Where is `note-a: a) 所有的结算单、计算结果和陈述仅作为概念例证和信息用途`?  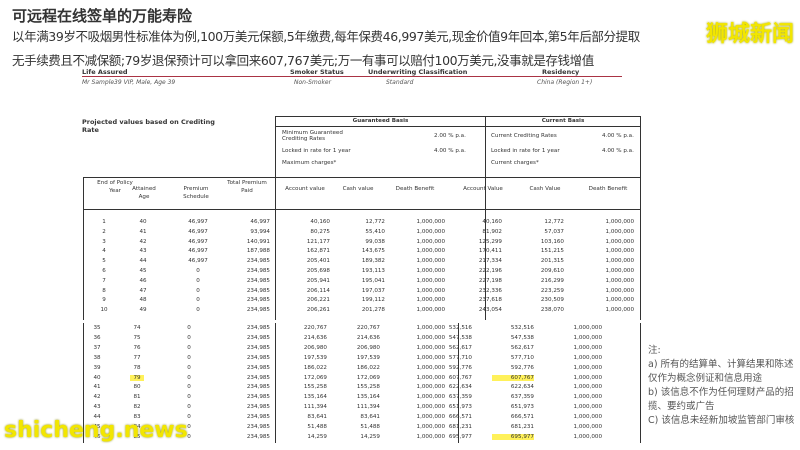 note-a: a) 所有的结算单、计算结果和陈述仅作为概念例证和信息用途 is located at coordinates (721, 371).